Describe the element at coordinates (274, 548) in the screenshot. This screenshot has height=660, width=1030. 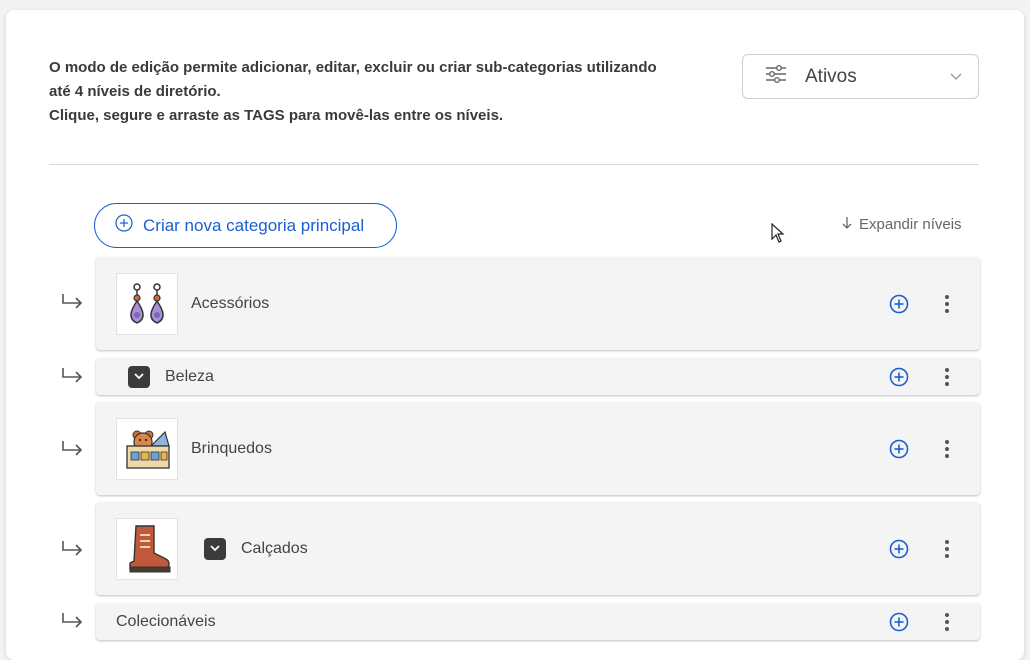
I see `category-label: Calçados` at that location.